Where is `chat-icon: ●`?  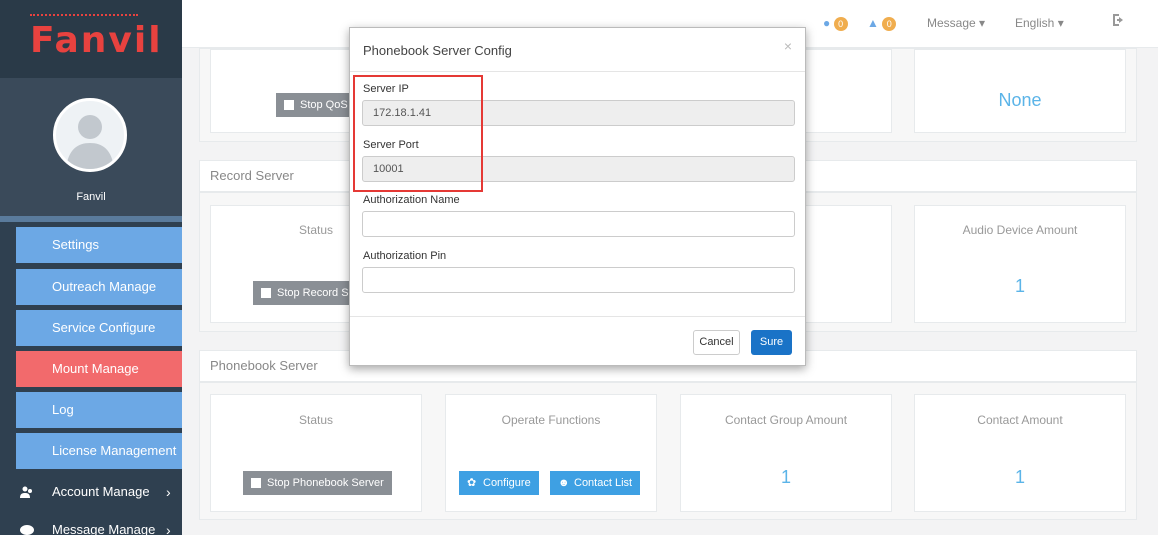 chat-icon: ● is located at coordinates (827, 23).